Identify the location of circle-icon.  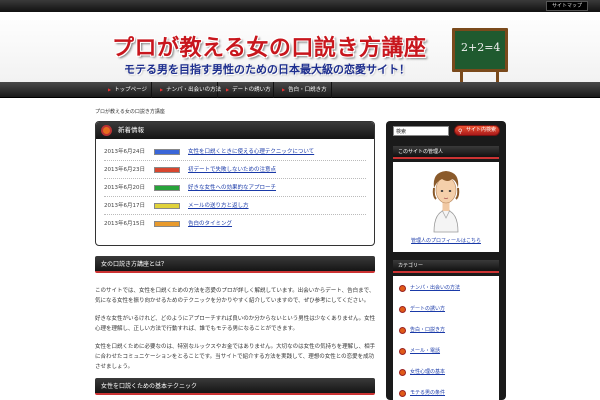
(106, 130).